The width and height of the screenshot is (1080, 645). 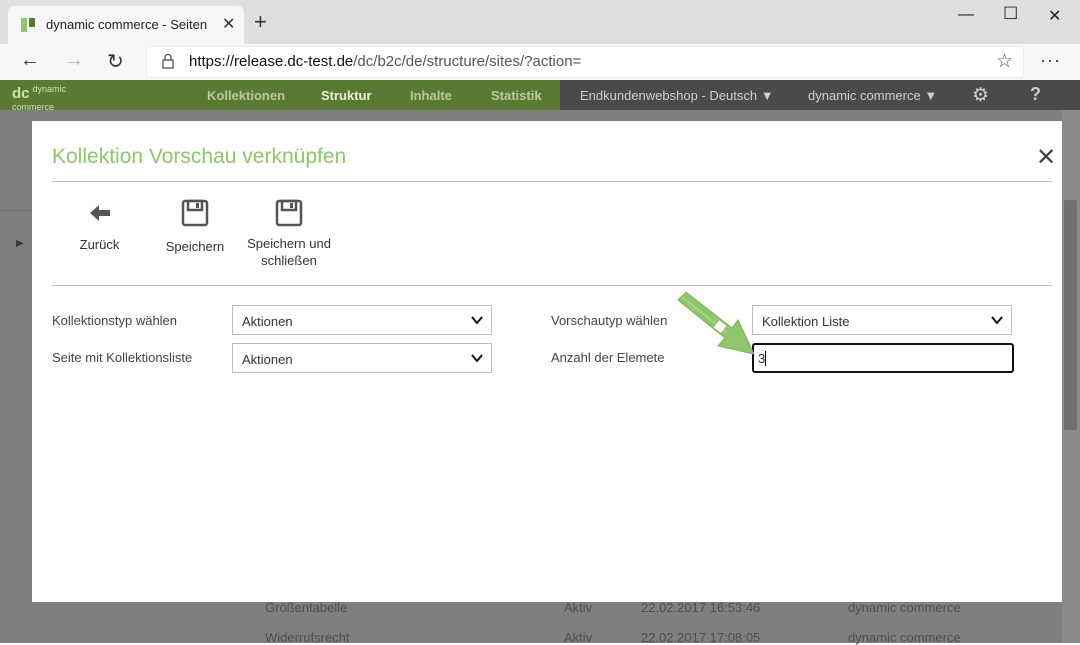 What do you see at coordinates (246, 95) in the screenshot?
I see `nav-kollektionen: Kollektionen` at bounding box center [246, 95].